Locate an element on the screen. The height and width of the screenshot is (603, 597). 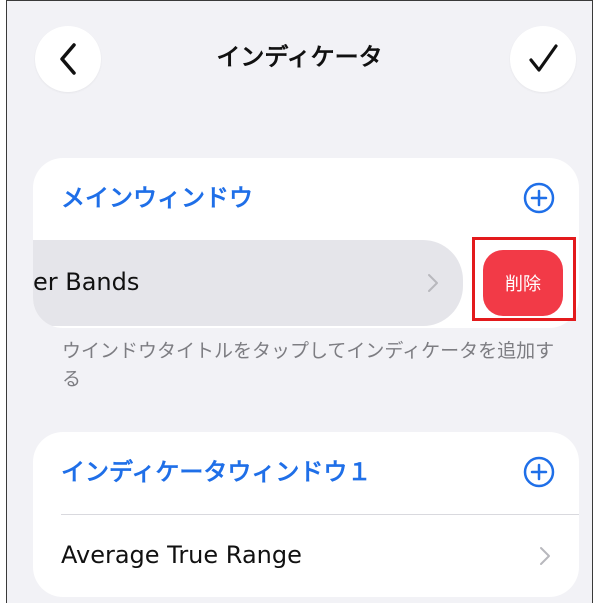
checkmark-icon is located at coordinates (543, 58).